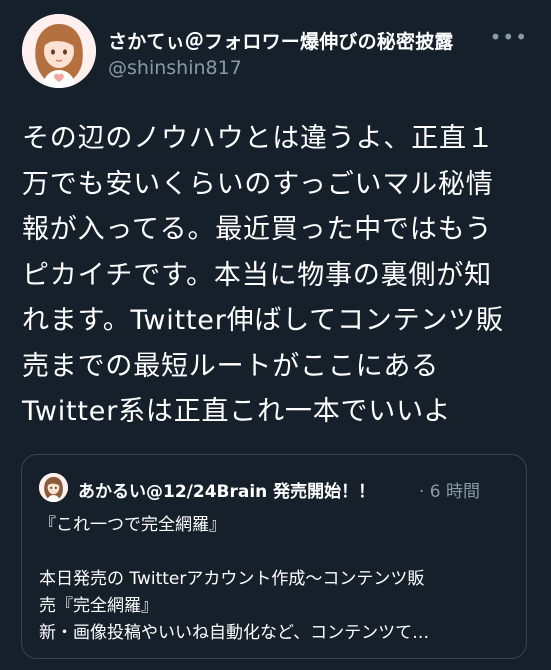  What do you see at coordinates (132, 525) in the screenshot?
I see `quoted-line: 『これ一つで完全網羅』` at bounding box center [132, 525].